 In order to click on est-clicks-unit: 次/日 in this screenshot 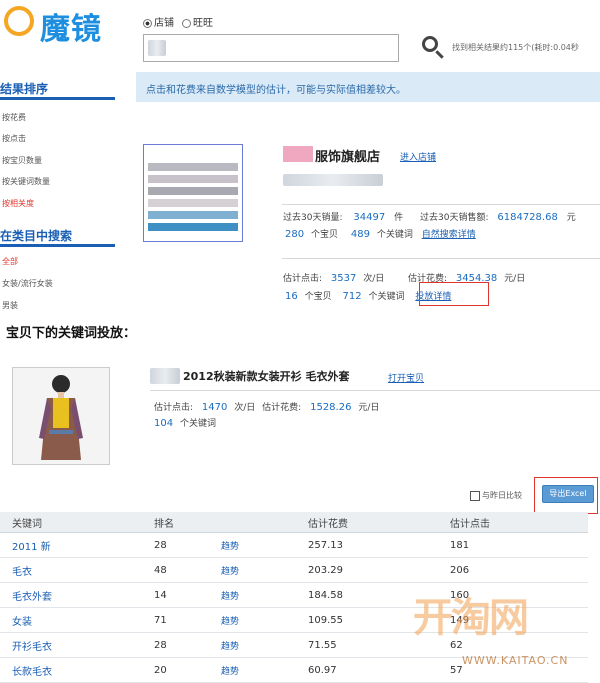, I will do `click(374, 279)`.